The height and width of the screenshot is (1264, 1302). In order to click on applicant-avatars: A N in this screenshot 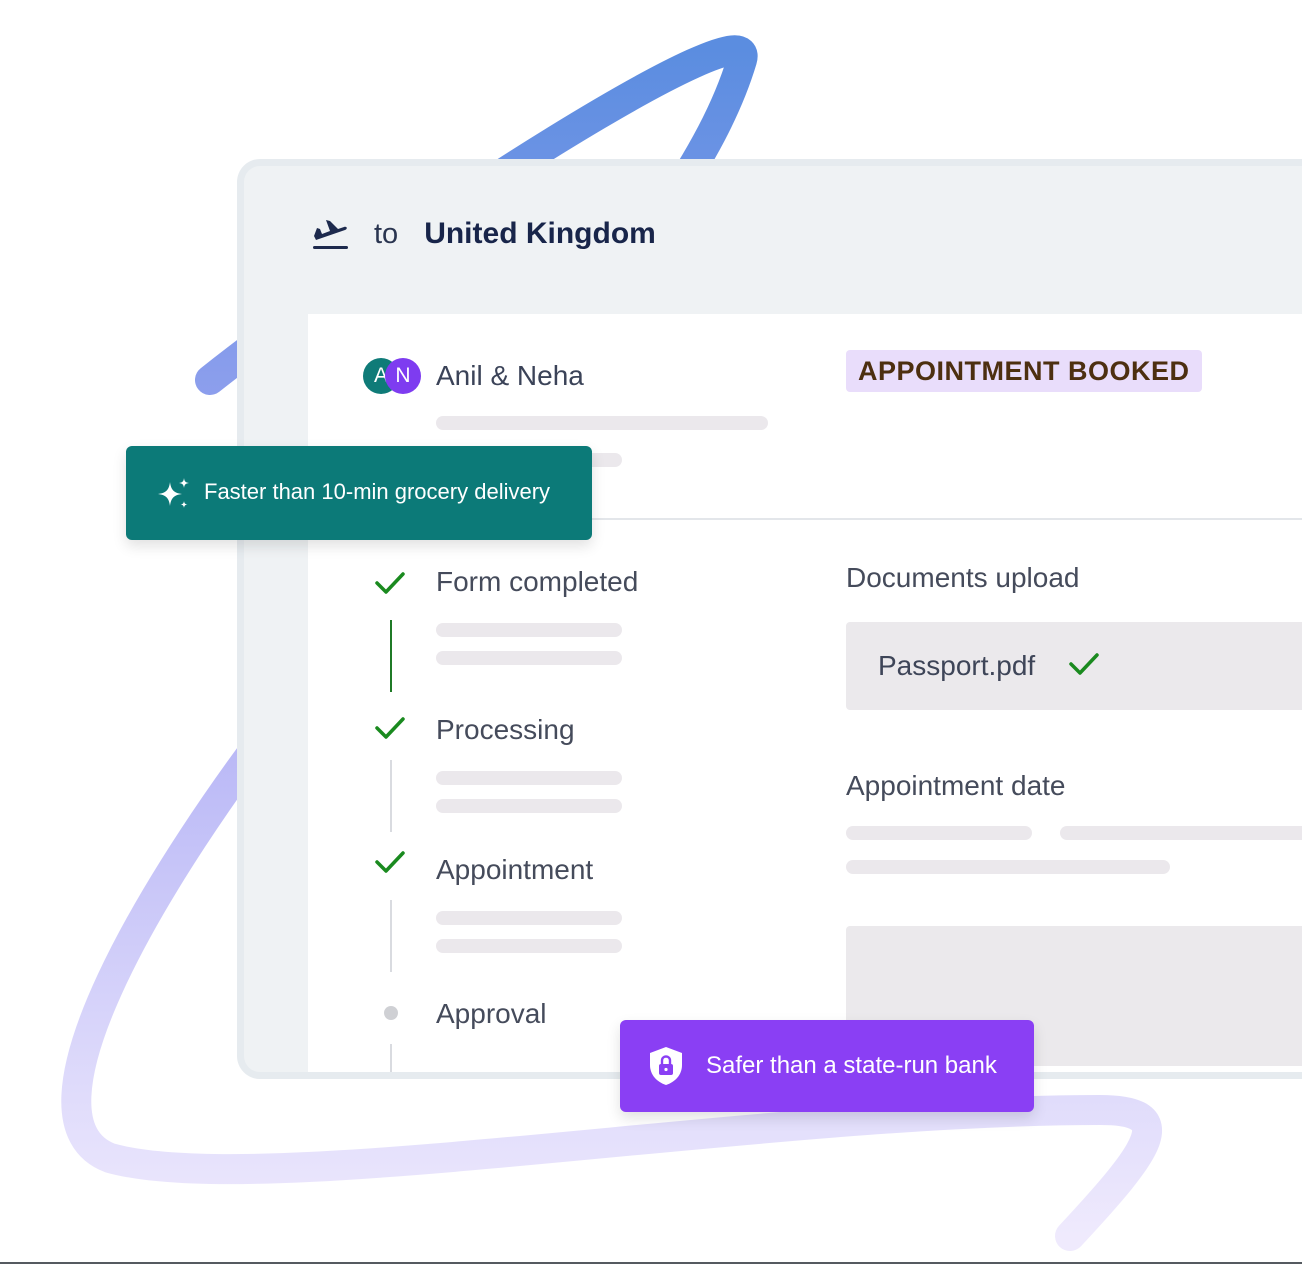, I will do `click(393, 376)`.